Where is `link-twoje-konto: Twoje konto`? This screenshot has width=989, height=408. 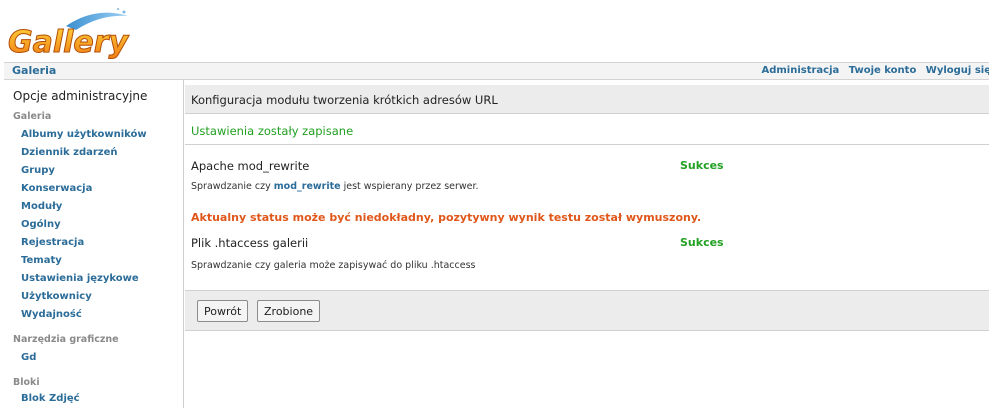 link-twoje-konto: Twoje konto is located at coordinates (883, 70).